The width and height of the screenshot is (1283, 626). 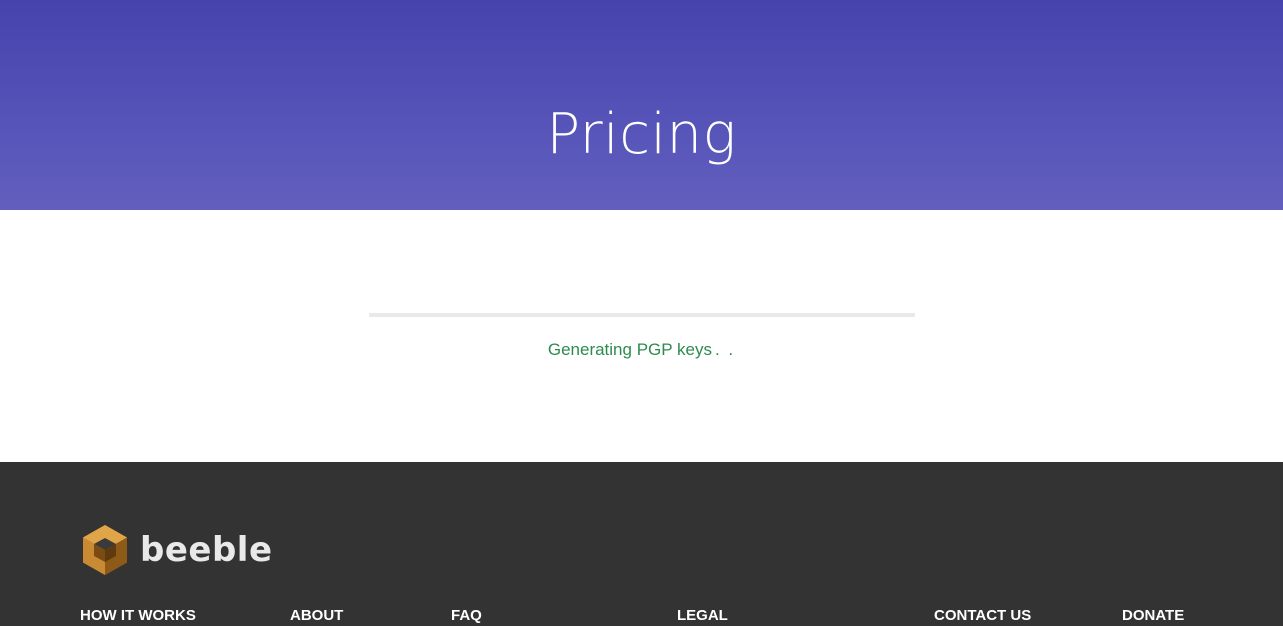 I want to click on beeble-hexagon-logo-icon, so click(x=105, y=550).